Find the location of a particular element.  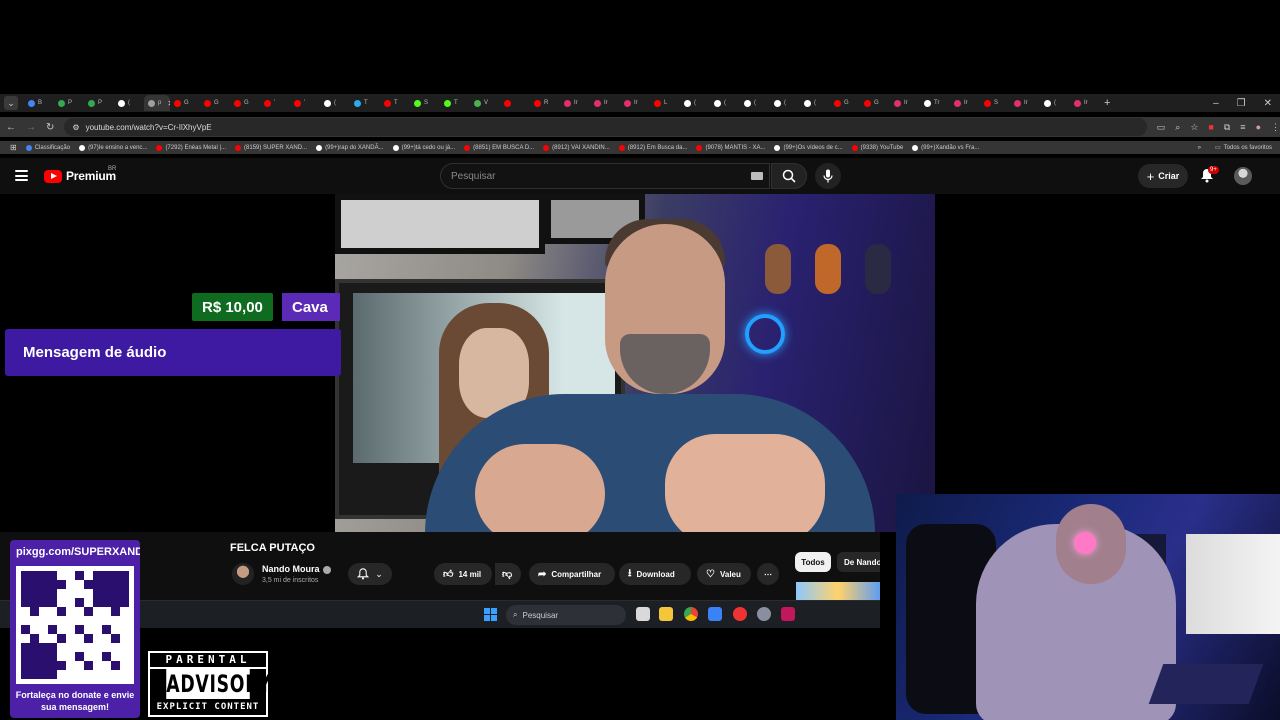

settings-icon is located at coordinates (764, 614).